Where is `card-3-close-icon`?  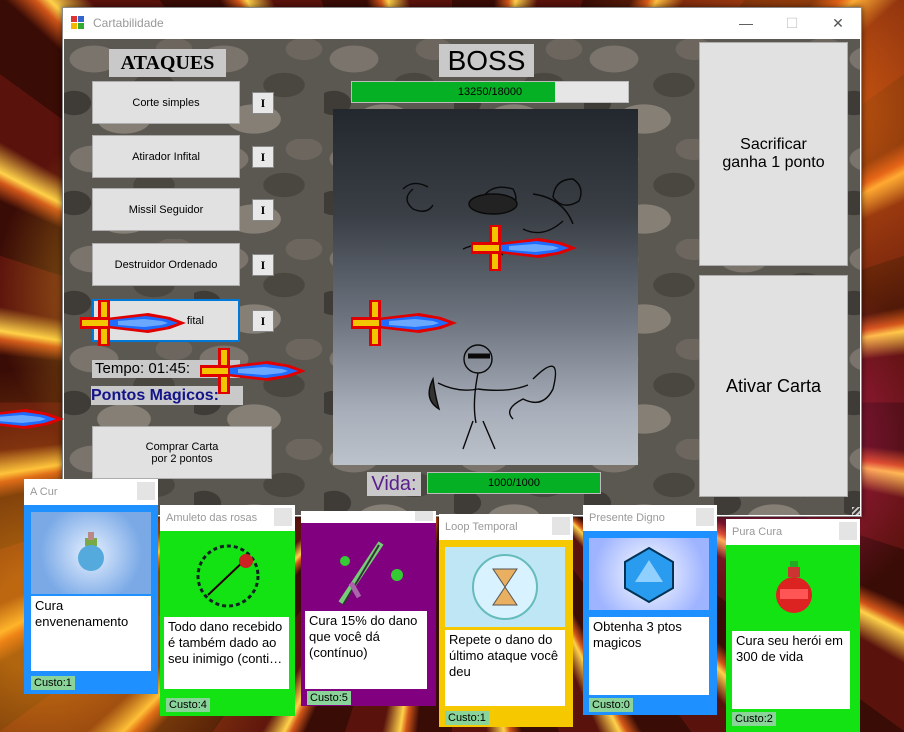 card-3-close-icon is located at coordinates (424, 516).